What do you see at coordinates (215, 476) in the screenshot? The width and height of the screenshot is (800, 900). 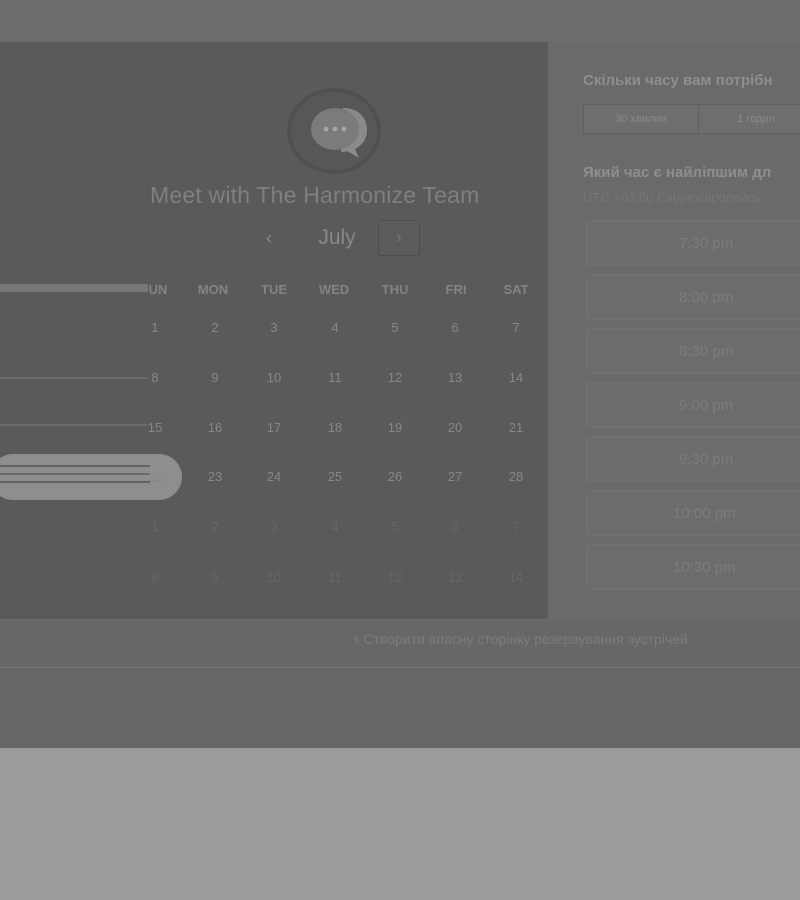 I see `calendar-day: 23` at bounding box center [215, 476].